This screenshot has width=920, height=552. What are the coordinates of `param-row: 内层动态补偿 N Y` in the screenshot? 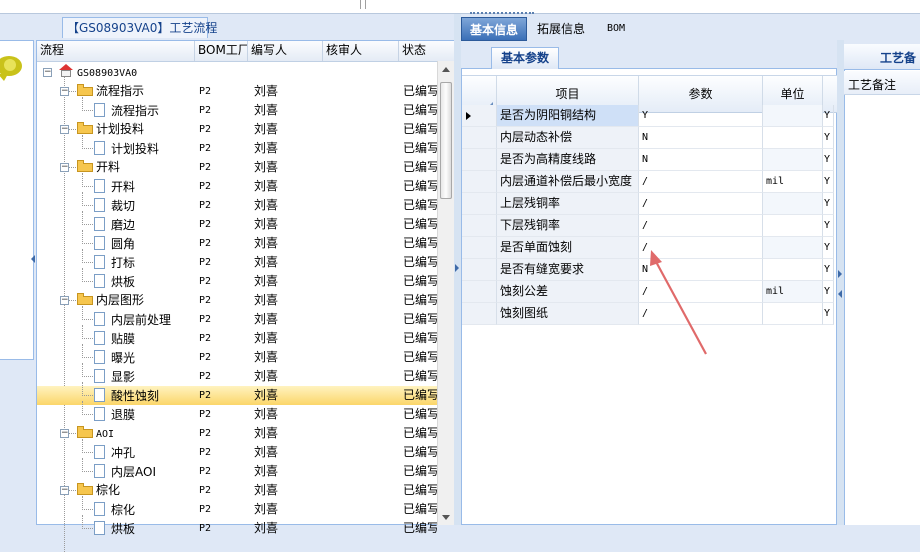 It's located at (648, 138).